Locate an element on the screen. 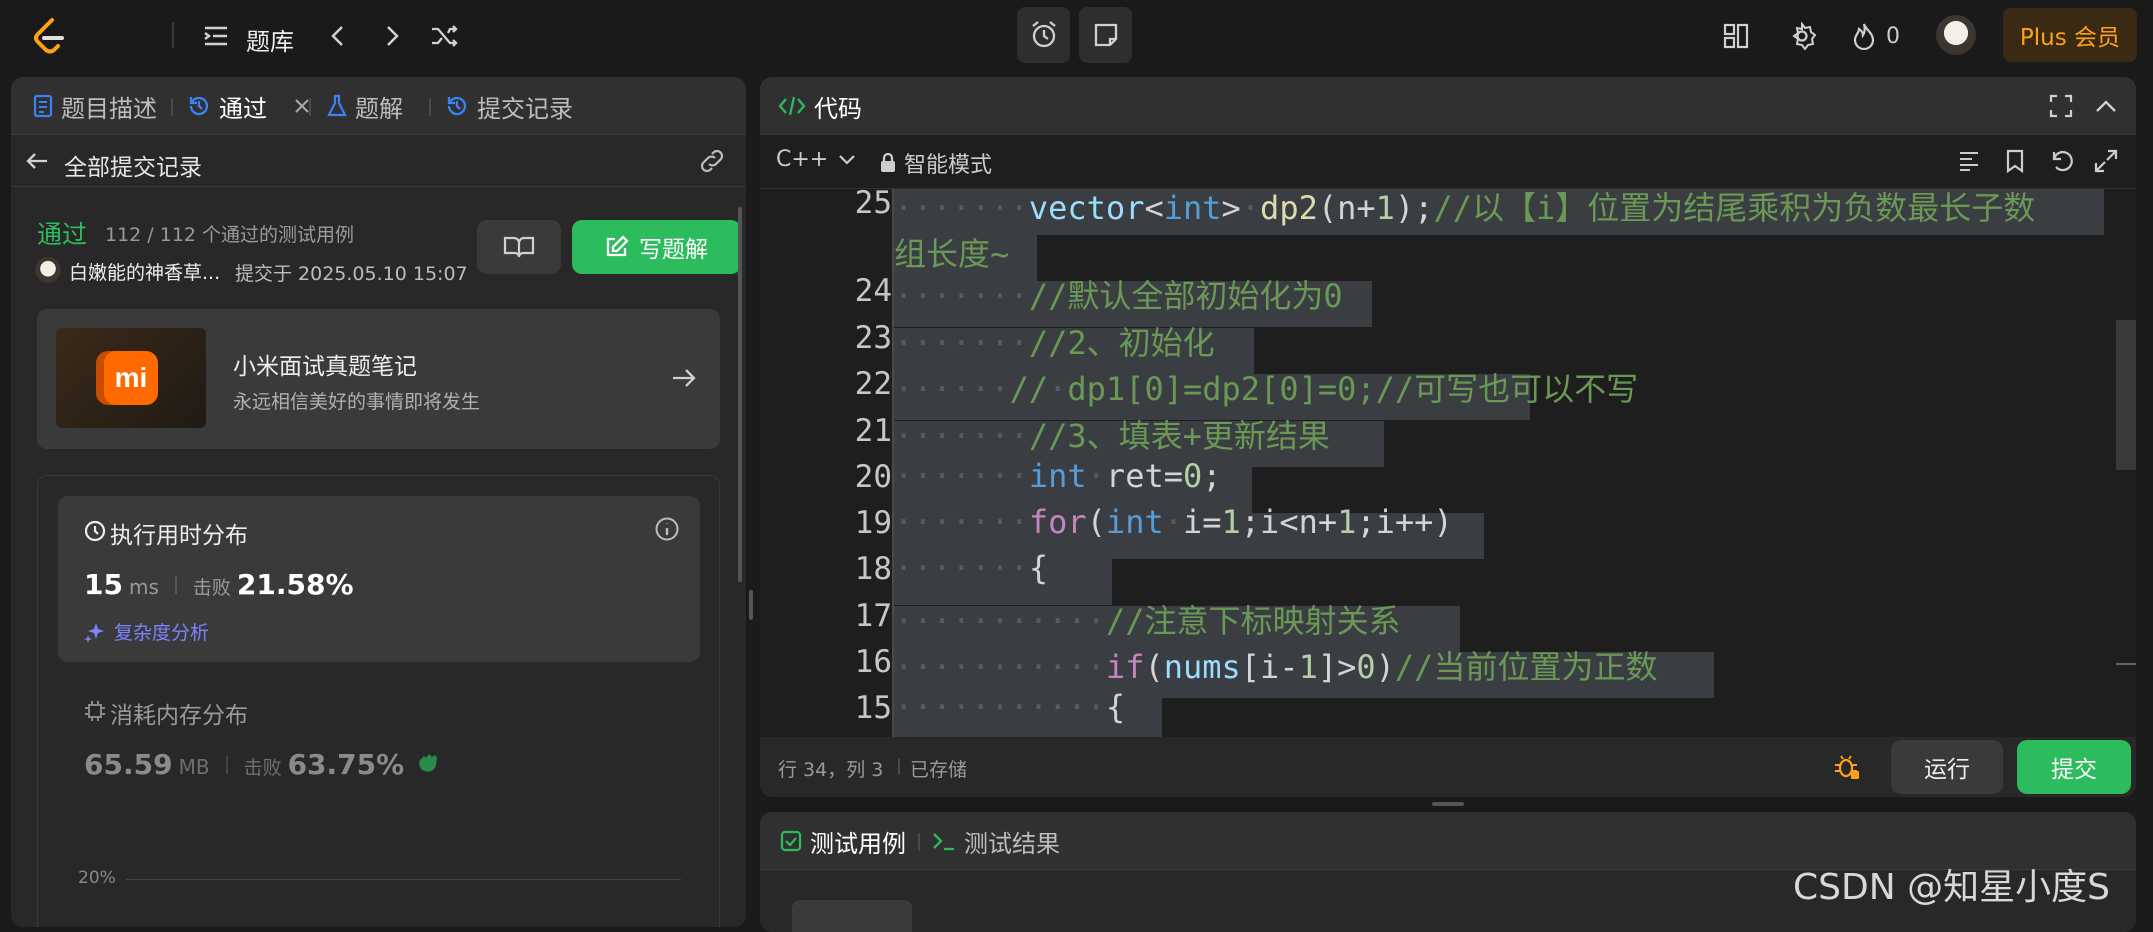 The height and width of the screenshot is (932, 2153). memory-number: 65.59 is located at coordinates (128, 764).